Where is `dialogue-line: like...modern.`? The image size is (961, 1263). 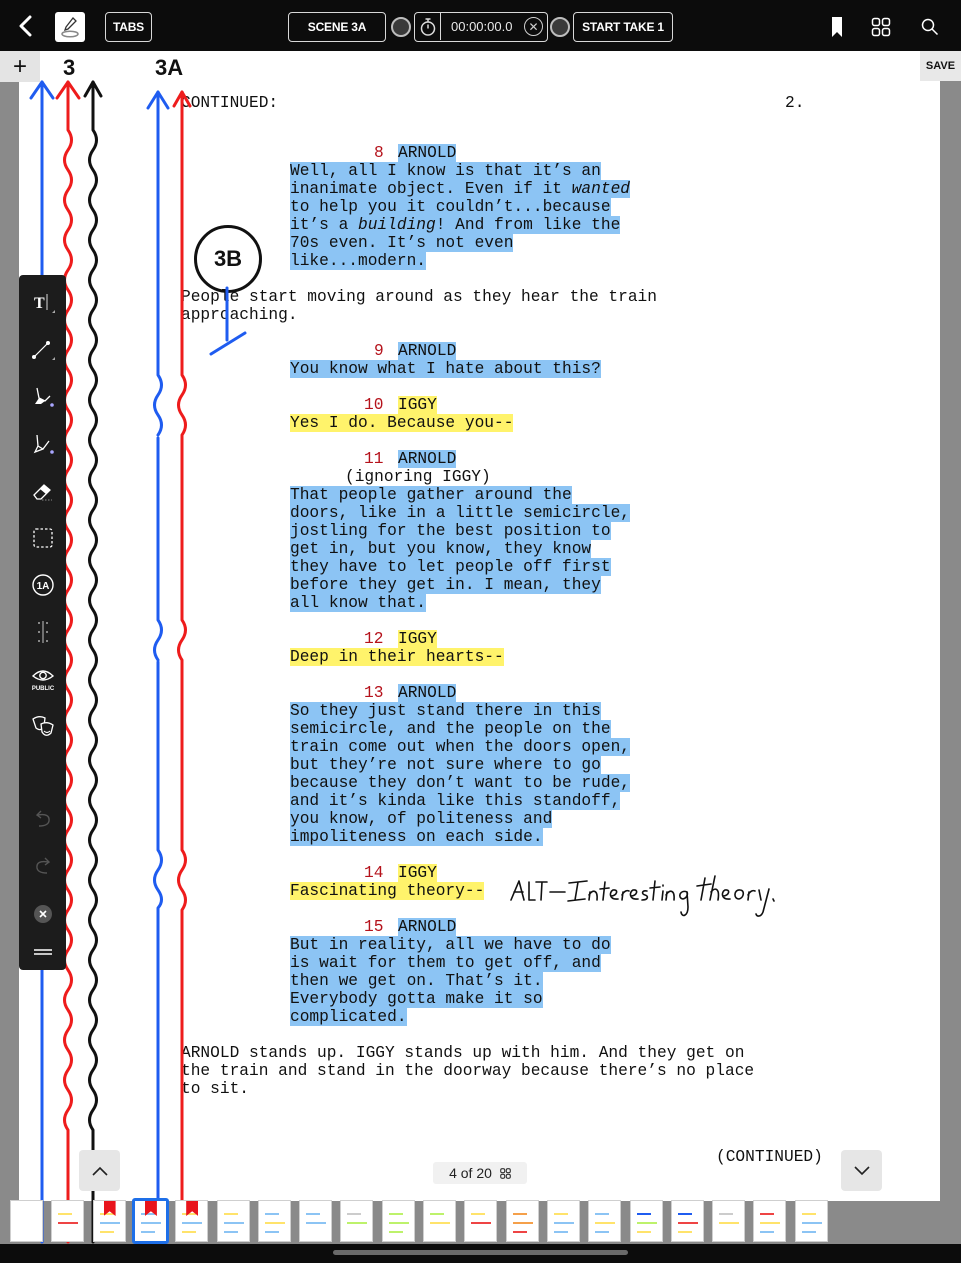 dialogue-line: like...modern. is located at coordinates (358, 261).